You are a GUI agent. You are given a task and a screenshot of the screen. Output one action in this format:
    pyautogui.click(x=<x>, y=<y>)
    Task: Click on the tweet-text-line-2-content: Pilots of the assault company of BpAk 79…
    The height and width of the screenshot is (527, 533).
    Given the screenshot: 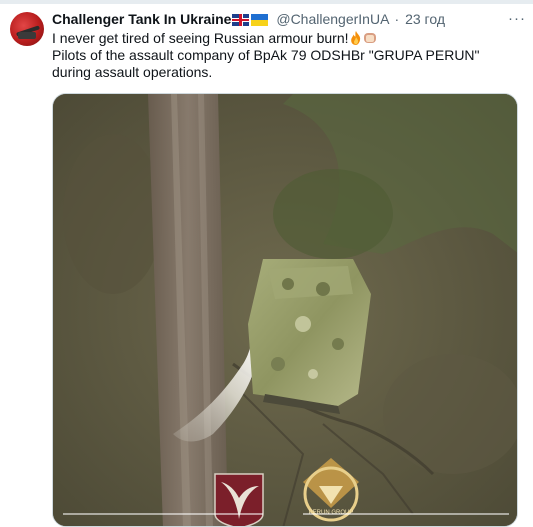 What is the action you would take?
    pyautogui.click(x=266, y=63)
    